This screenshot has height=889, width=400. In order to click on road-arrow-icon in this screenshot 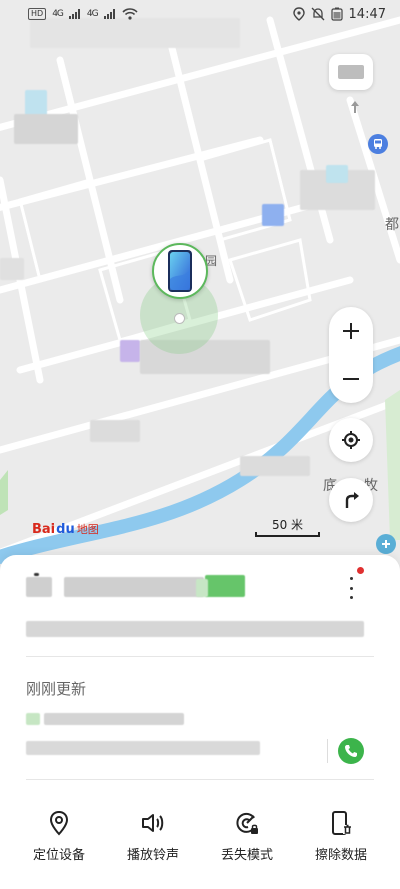, I will do `click(355, 107)`.